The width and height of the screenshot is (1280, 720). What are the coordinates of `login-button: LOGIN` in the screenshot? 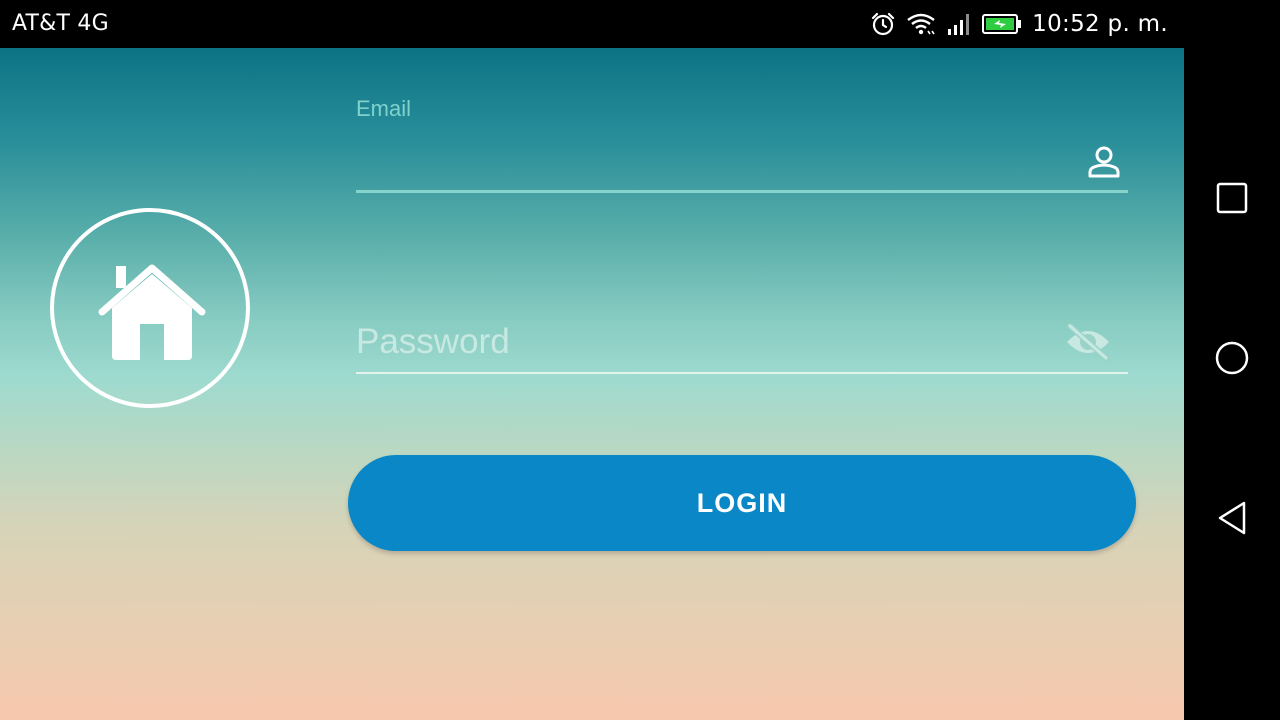 It's located at (742, 503).